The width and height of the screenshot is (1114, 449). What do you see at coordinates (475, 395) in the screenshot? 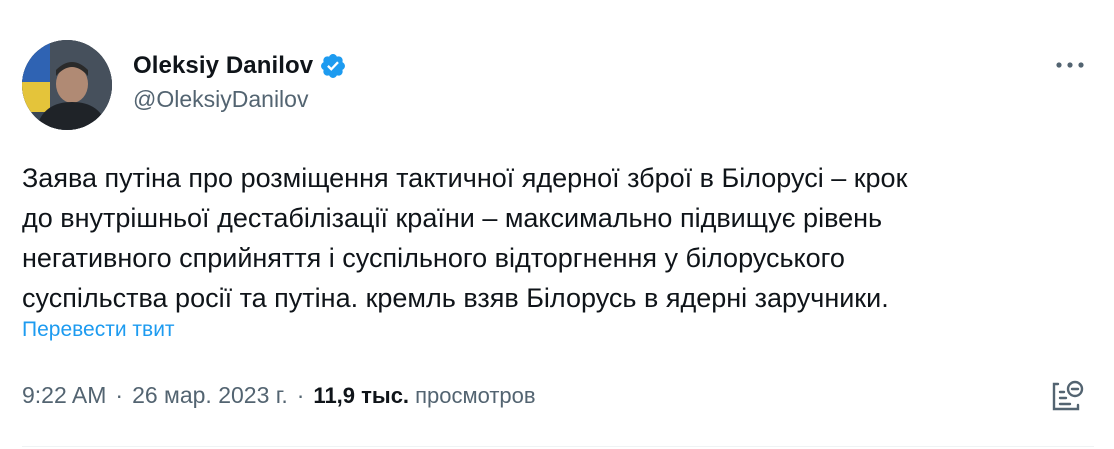
I see `views-label: просмотров` at bounding box center [475, 395].